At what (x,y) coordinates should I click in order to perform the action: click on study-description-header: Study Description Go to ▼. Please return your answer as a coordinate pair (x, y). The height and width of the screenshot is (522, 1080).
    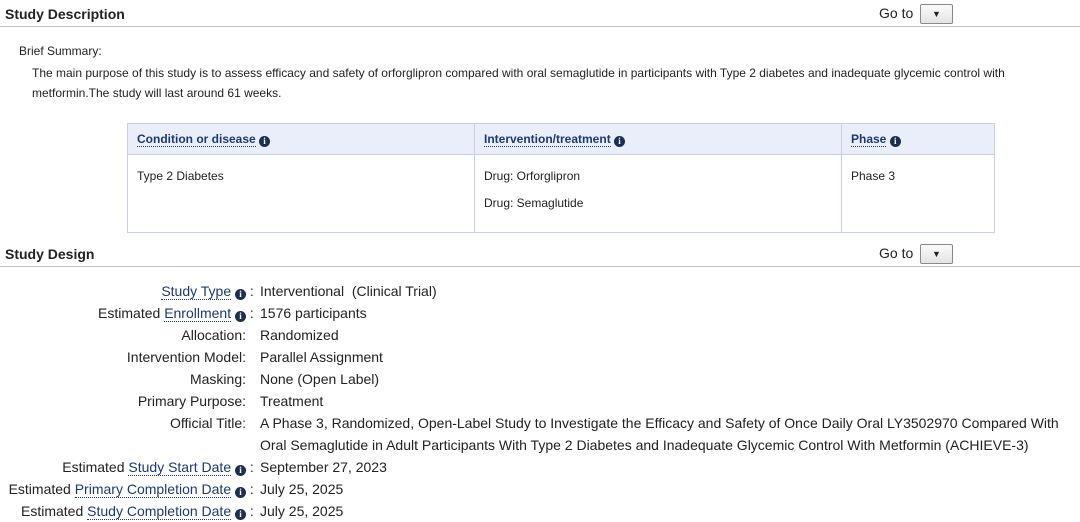
    Looking at the image, I should click on (540, 13).